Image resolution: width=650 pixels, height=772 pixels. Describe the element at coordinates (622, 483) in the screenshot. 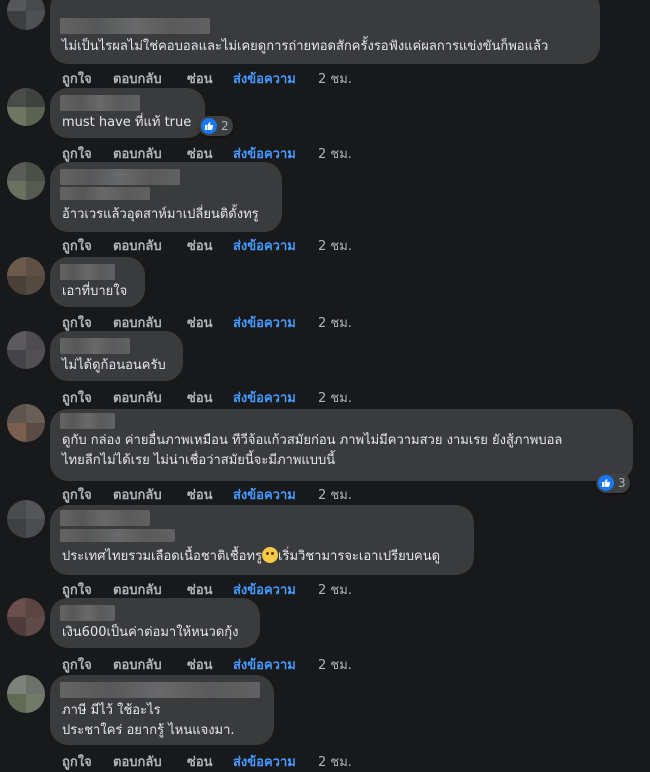

I see `reaction-count: 3` at that location.